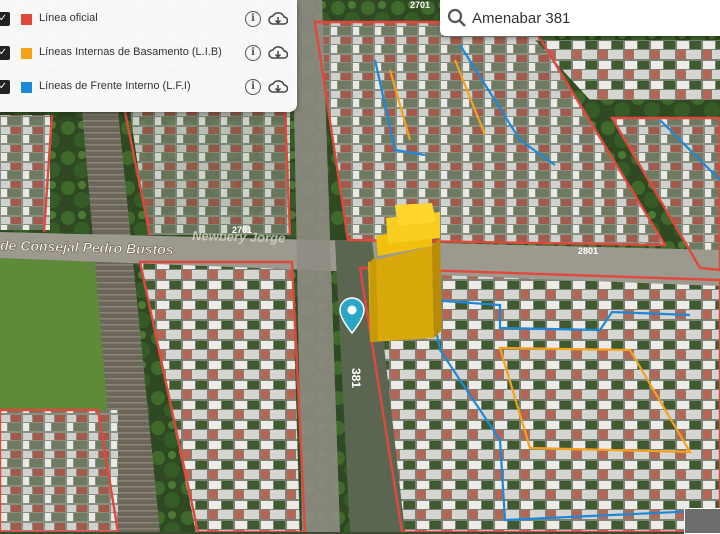 Image resolution: width=720 pixels, height=534 pixels. I want to click on block-left-center, so click(210, 173).